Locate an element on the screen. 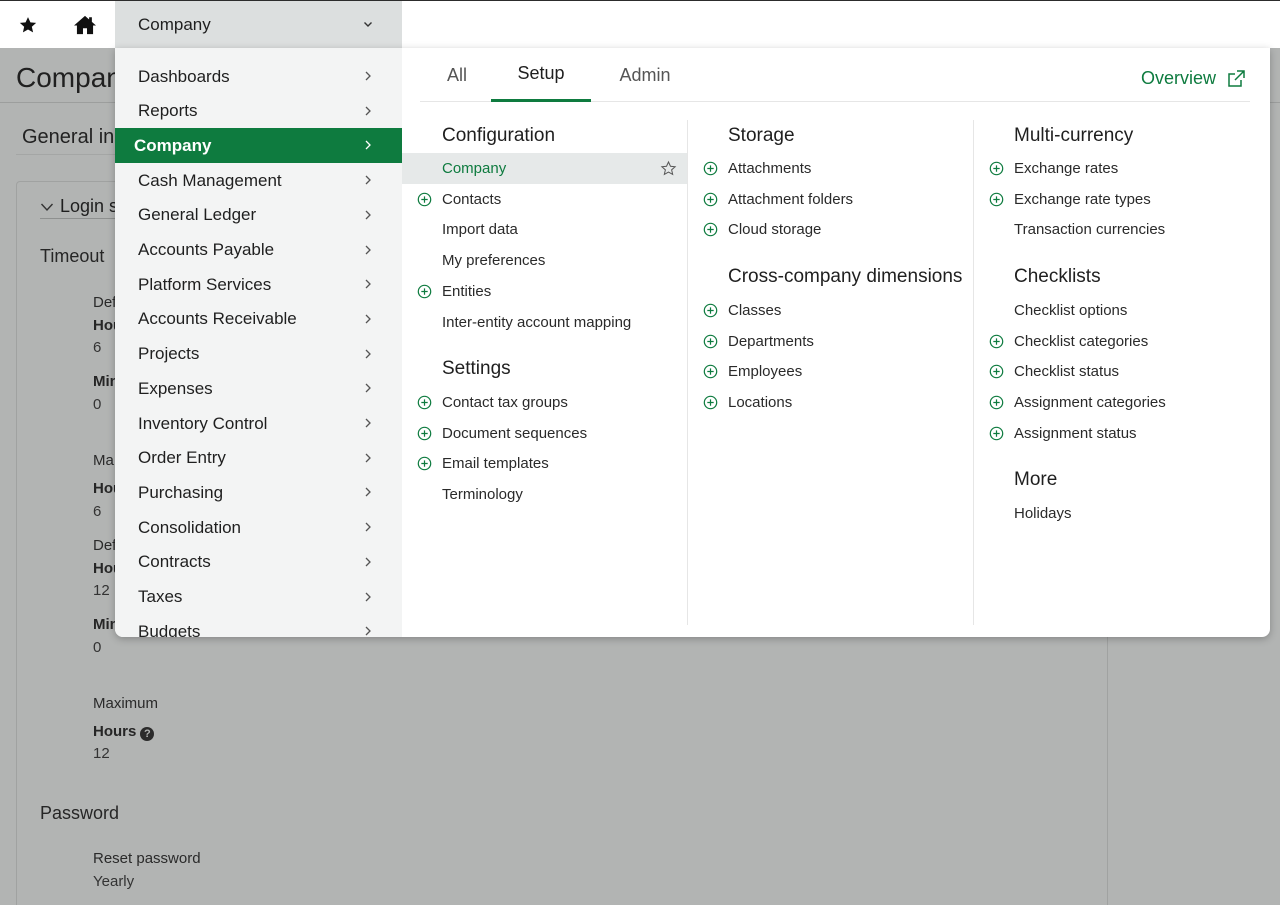 The height and width of the screenshot is (905, 1280). menu-link-company: Company is located at coordinates (544, 168).